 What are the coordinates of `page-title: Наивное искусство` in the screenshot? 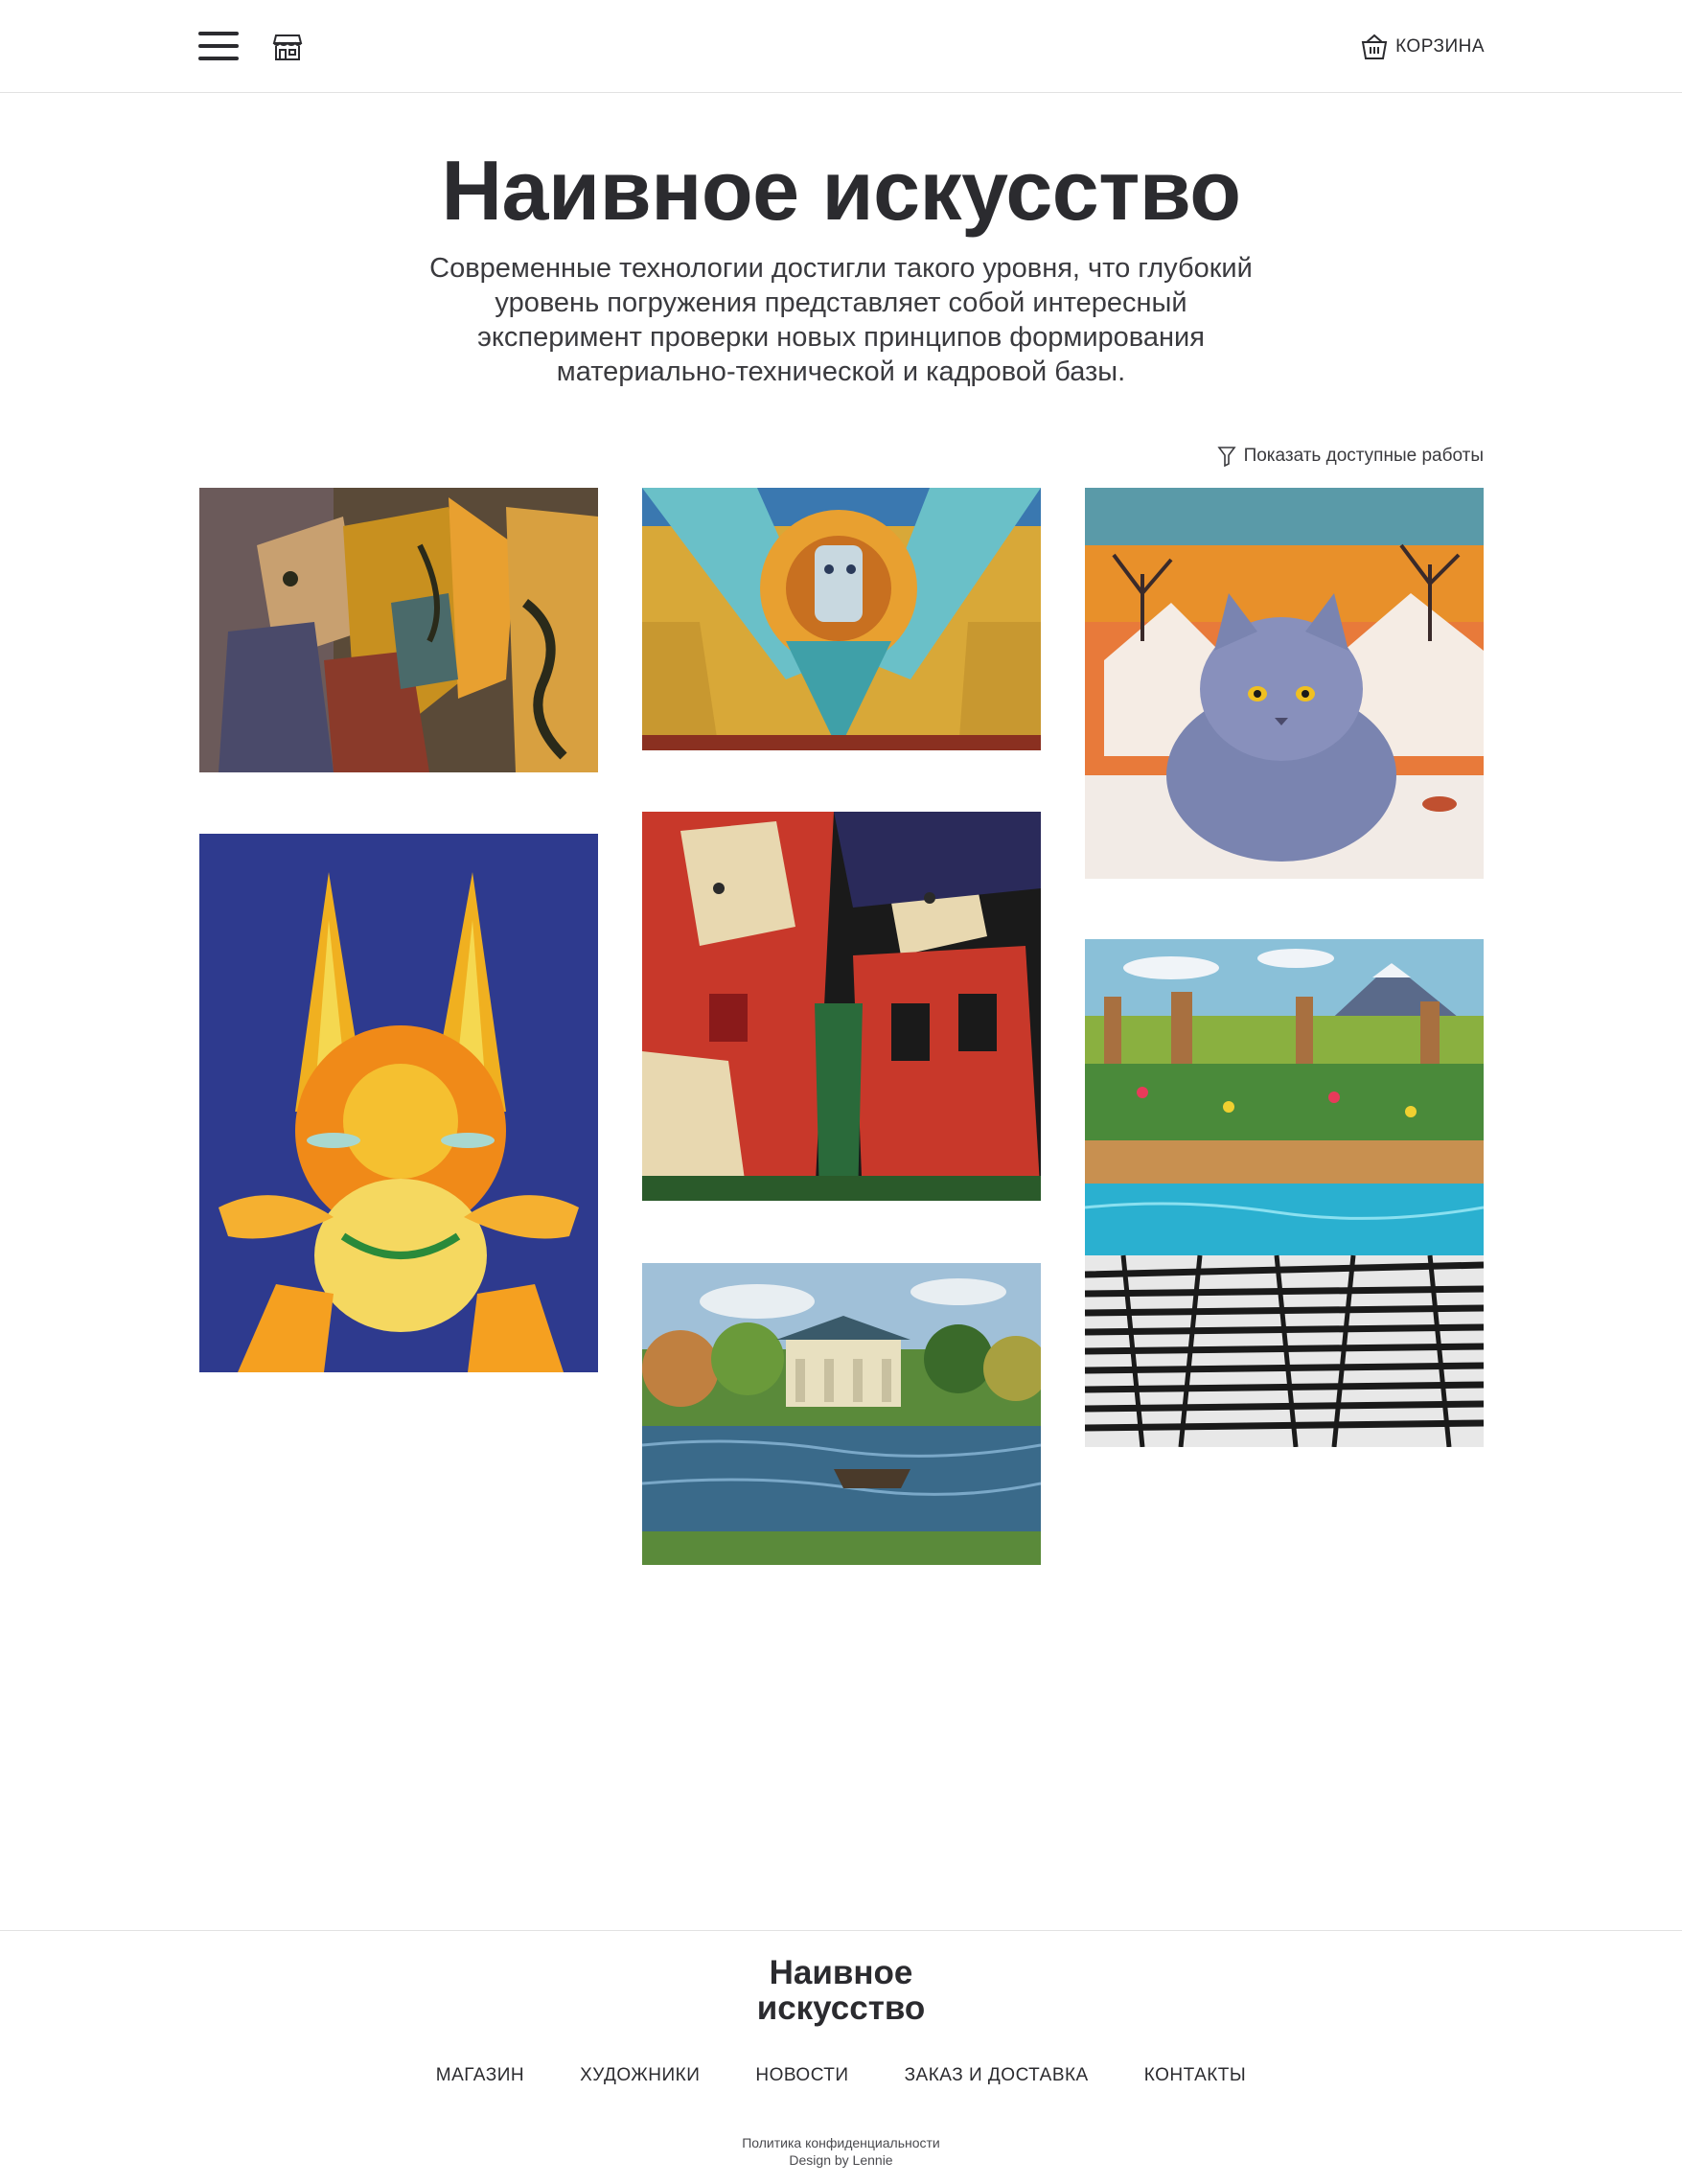 It's located at (841, 190).